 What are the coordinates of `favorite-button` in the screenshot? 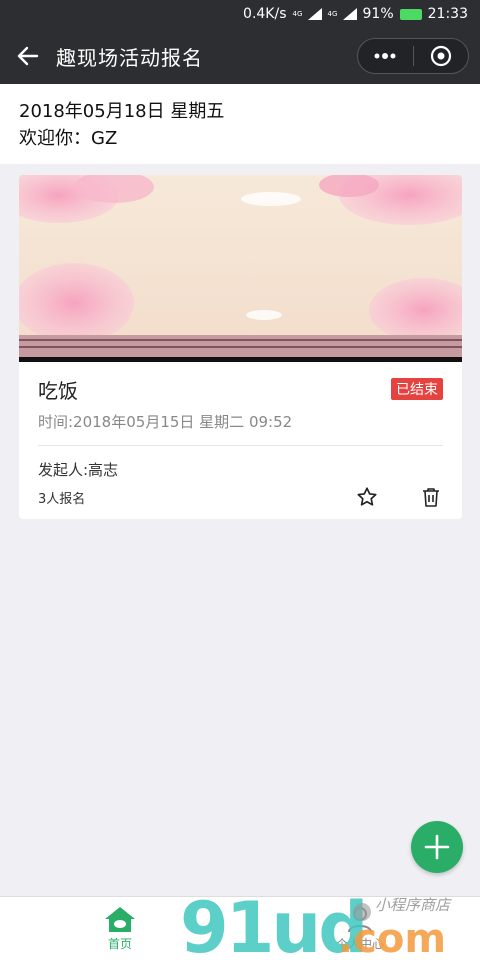 It's located at (367, 497).